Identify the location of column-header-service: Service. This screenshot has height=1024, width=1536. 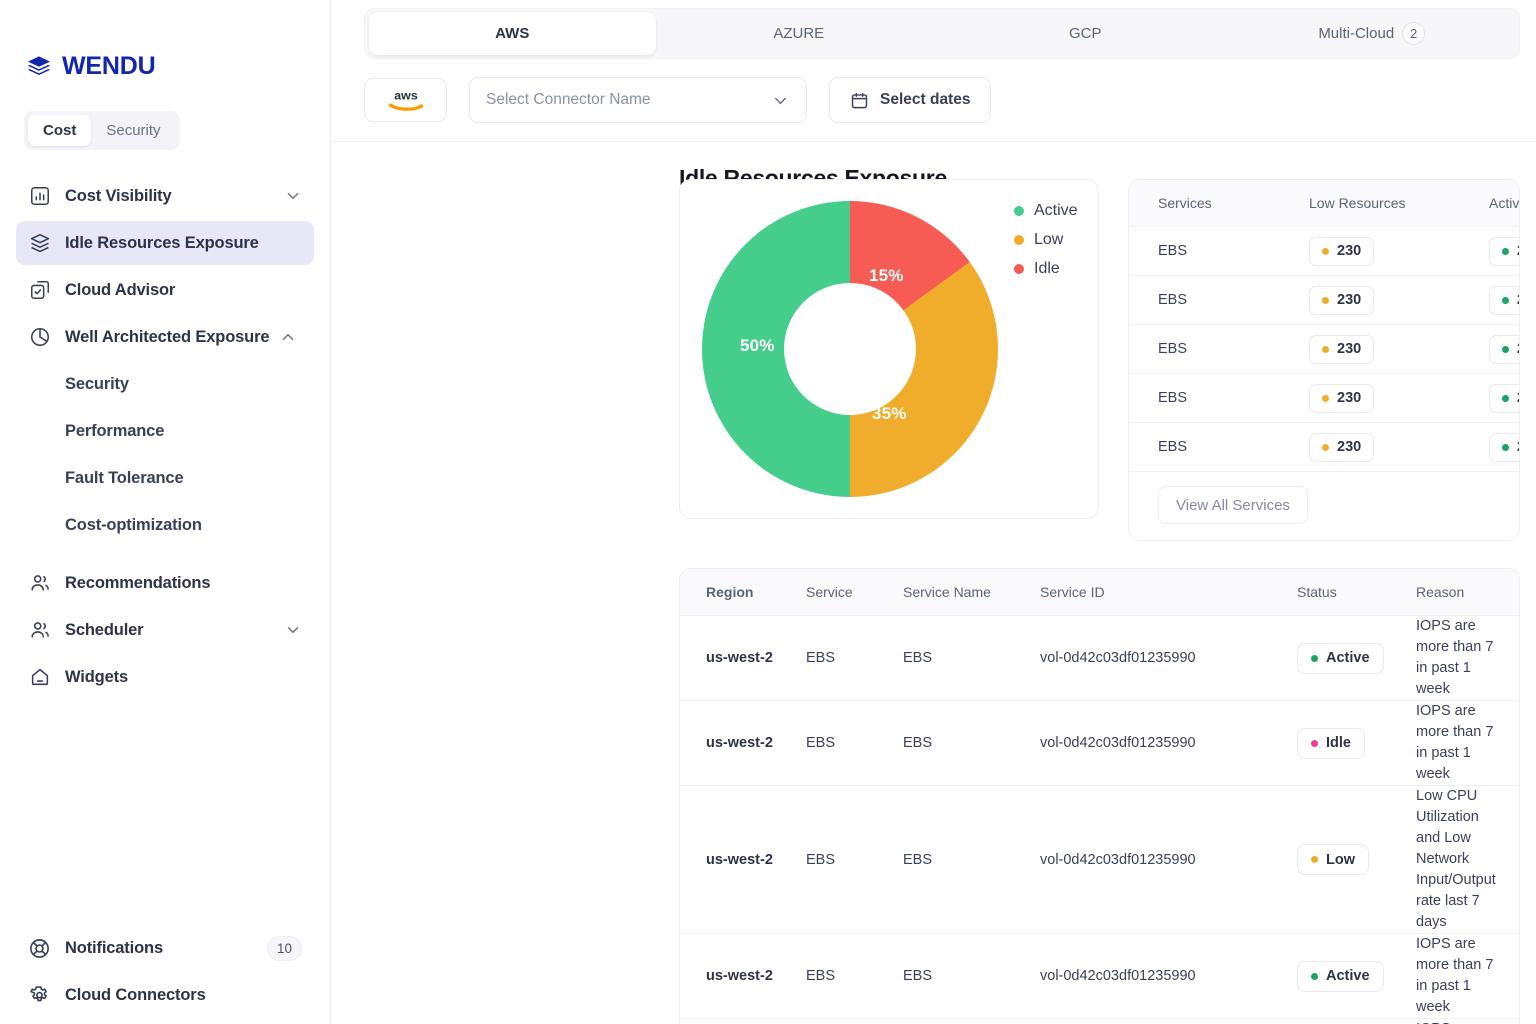
(829, 592).